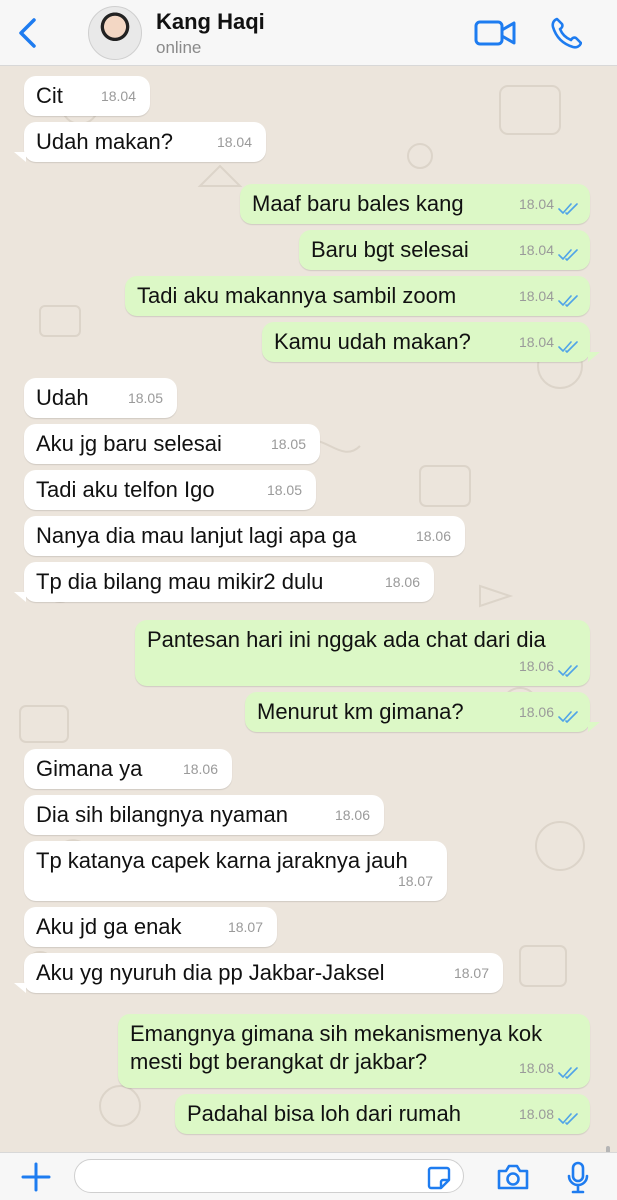 The width and height of the screenshot is (617, 1200). Describe the element at coordinates (210, 22) in the screenshot. I see `contact-name: Kang Haqi` at that location.